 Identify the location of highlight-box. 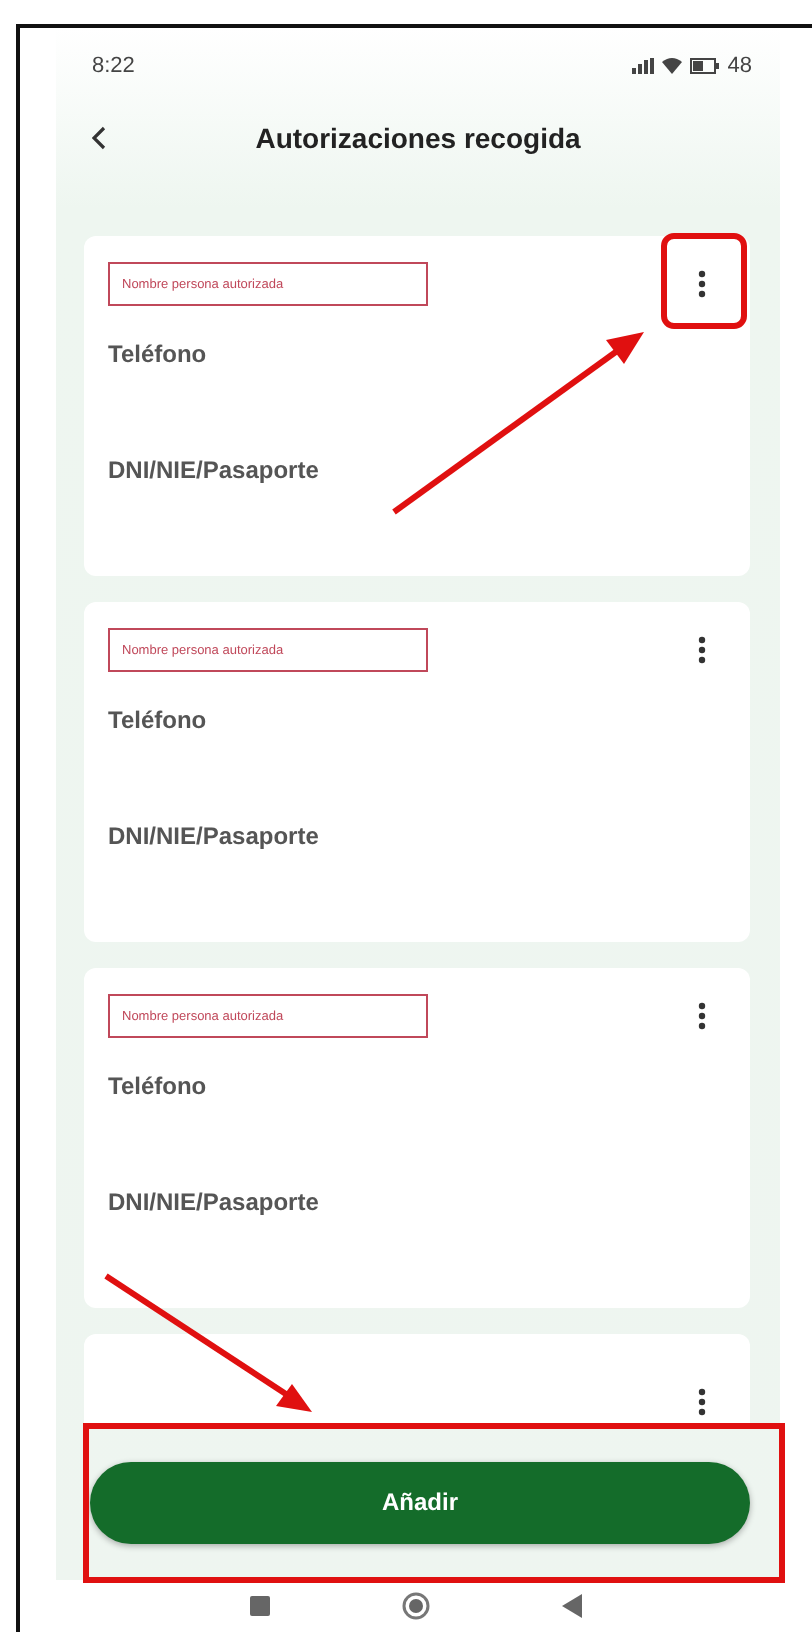
(704, 281).